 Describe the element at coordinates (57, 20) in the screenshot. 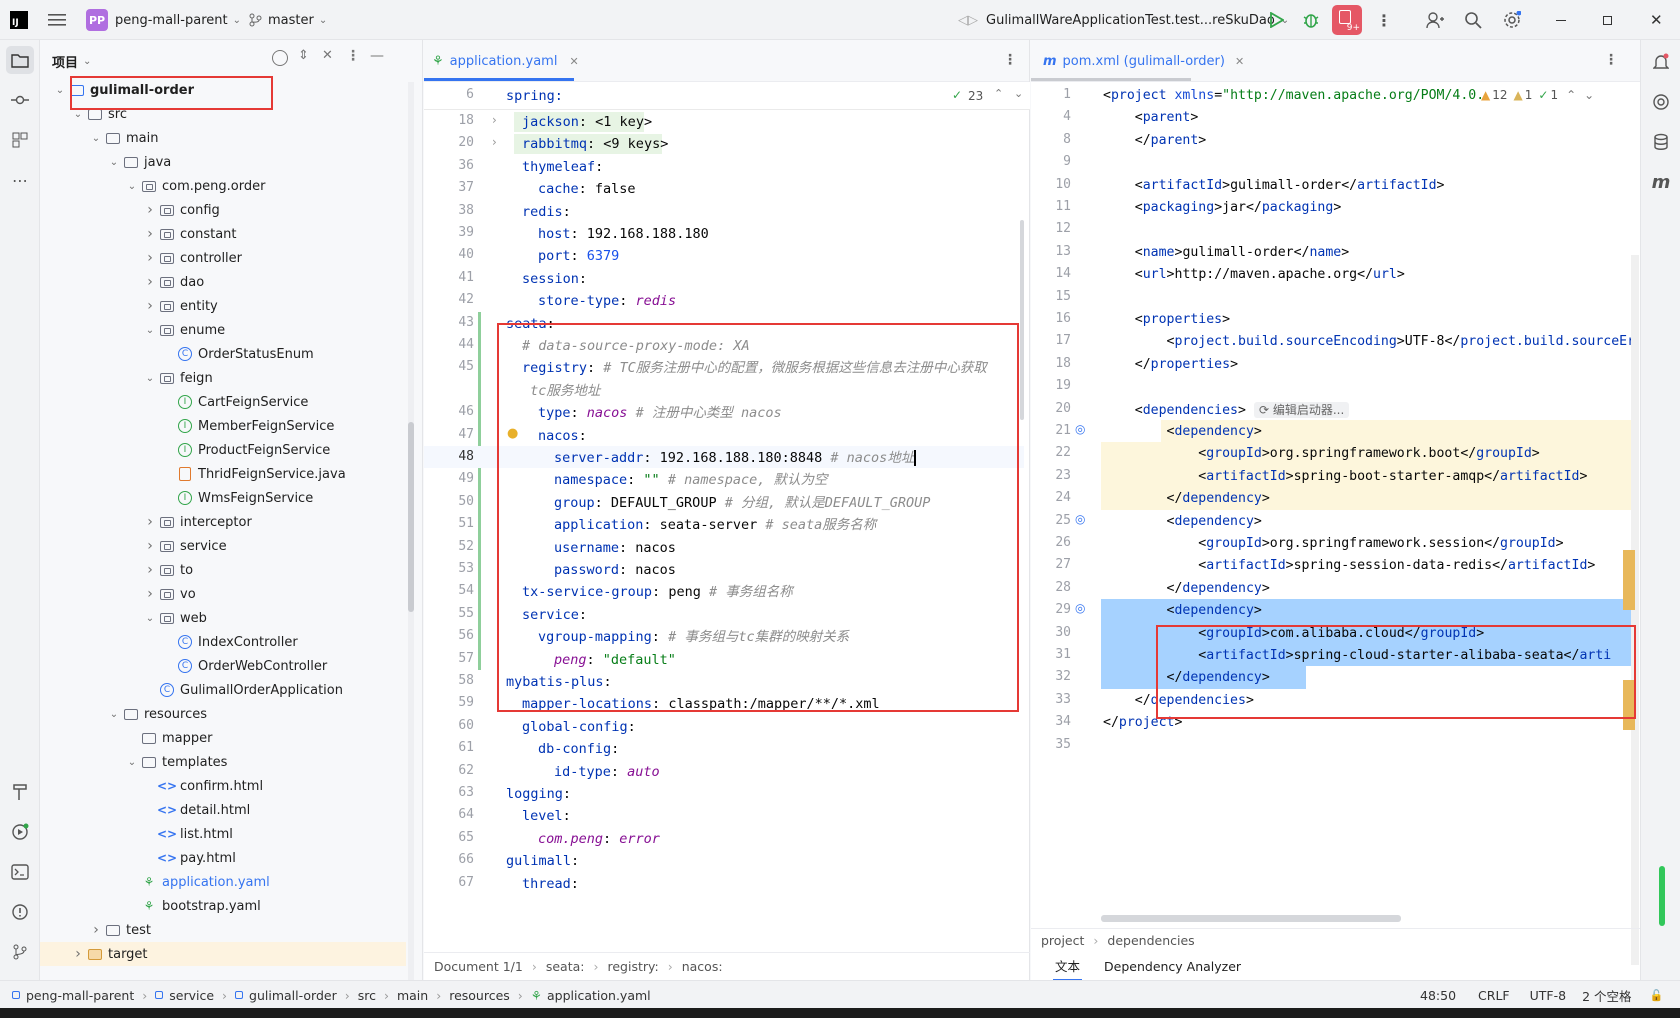

I see `main-menu-icon` at that location.